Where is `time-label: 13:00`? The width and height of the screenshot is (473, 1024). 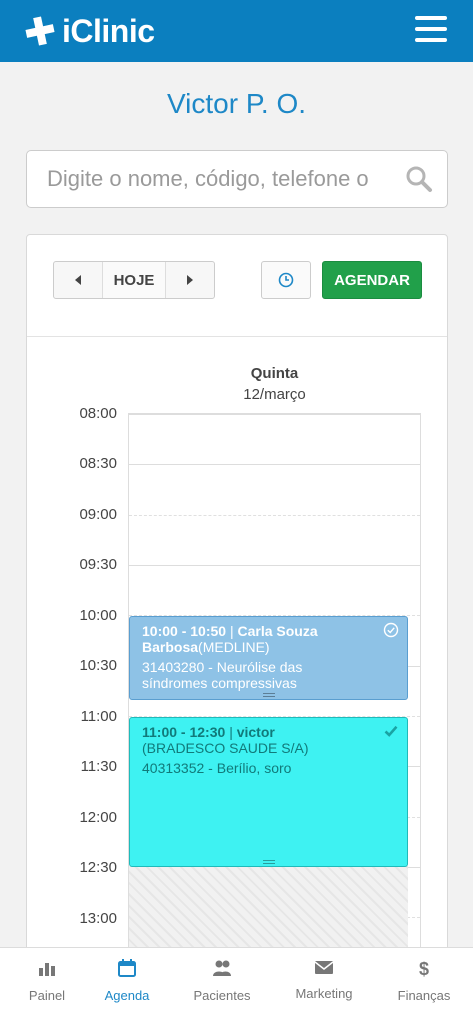 time-label: 13:00 is located at coordinates (98, 918).